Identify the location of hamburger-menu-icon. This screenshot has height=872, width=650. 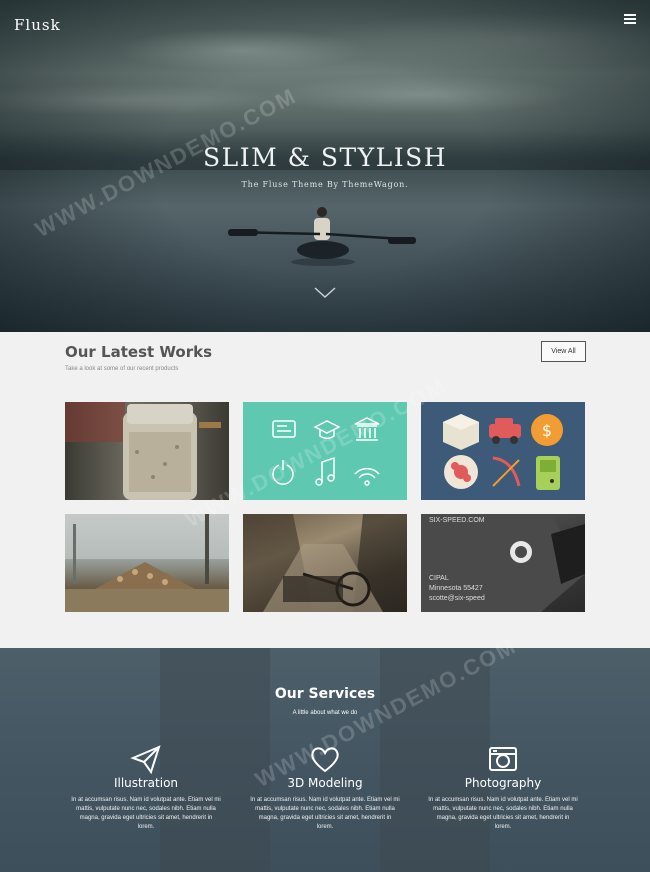
(630, 19).